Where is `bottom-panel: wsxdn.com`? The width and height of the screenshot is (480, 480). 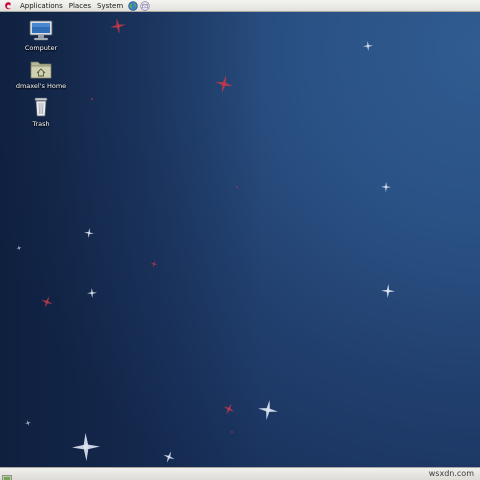 bottom-panel: wsxdn.com is located at coordinates (240, 473).